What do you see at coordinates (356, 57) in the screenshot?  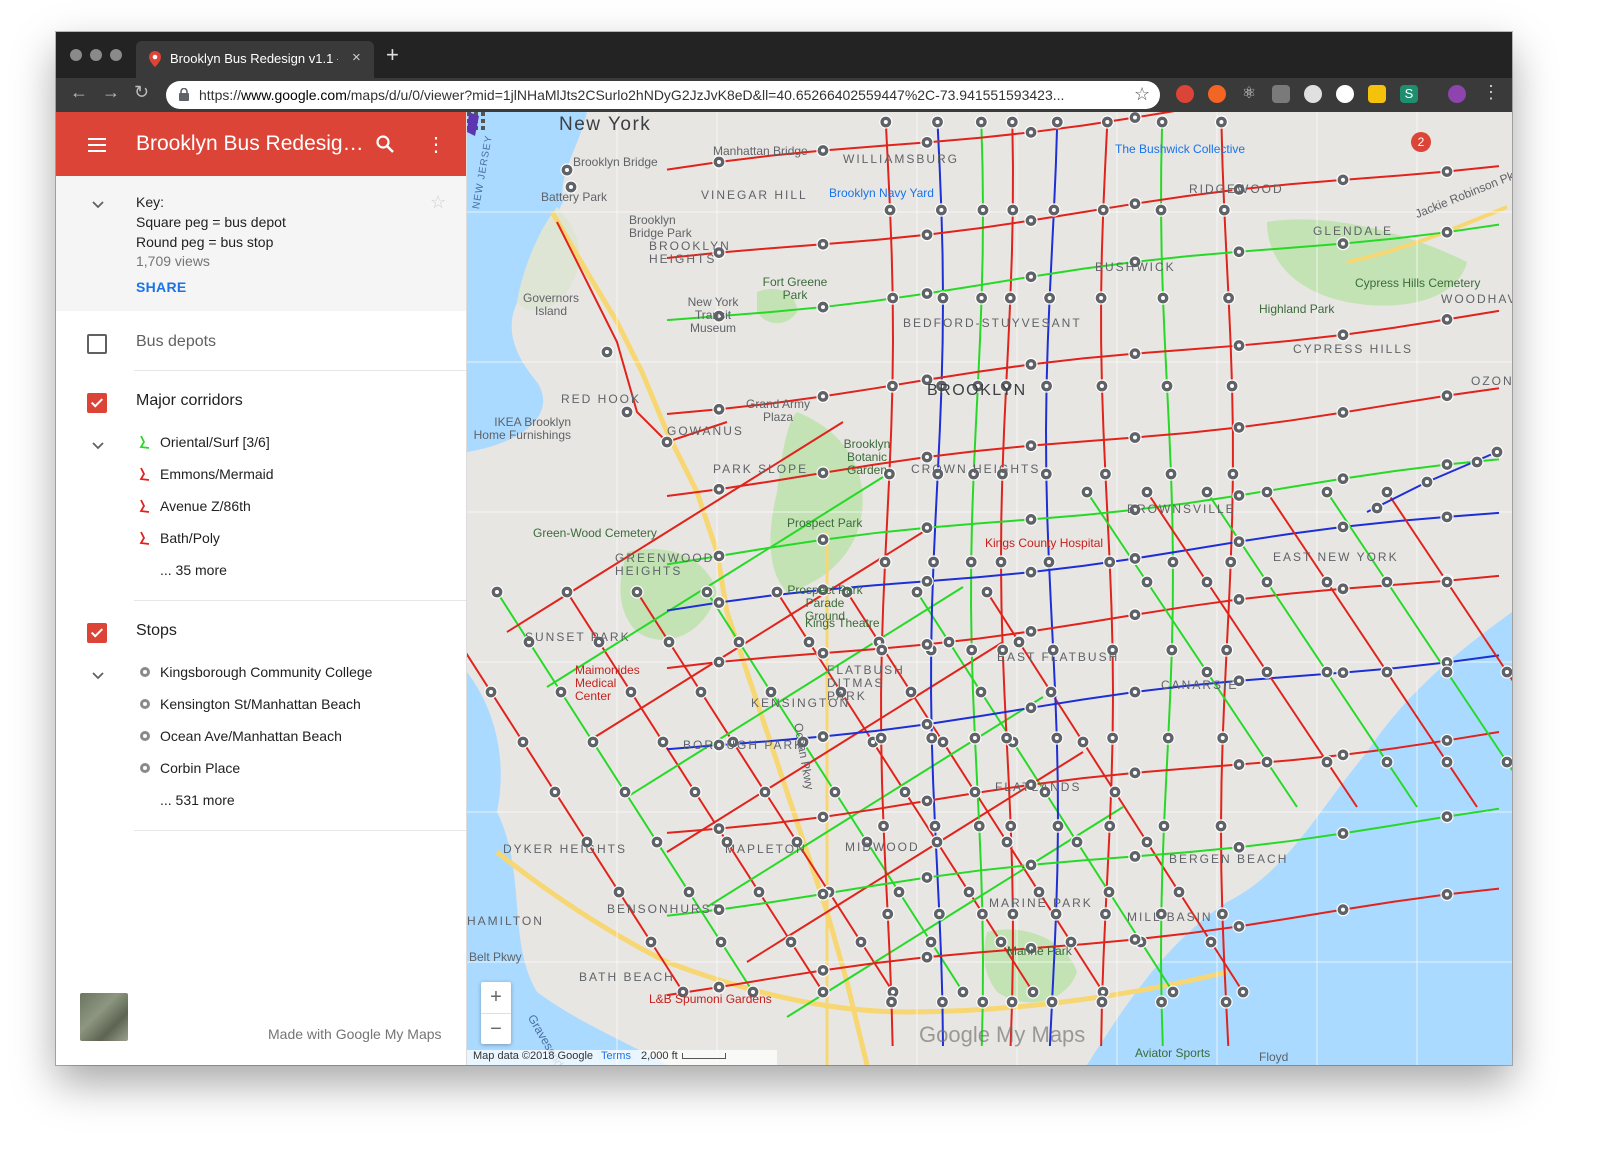 I see `close-tab-icon: ×` at bounding box center [356, 57].